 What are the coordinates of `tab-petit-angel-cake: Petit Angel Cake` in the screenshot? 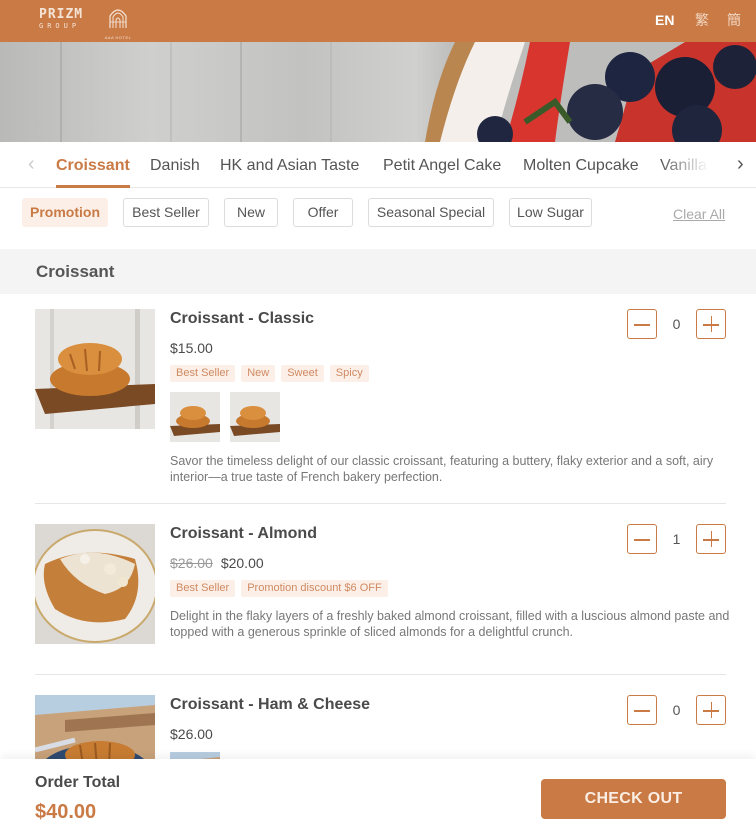 It's located at (442, 166).